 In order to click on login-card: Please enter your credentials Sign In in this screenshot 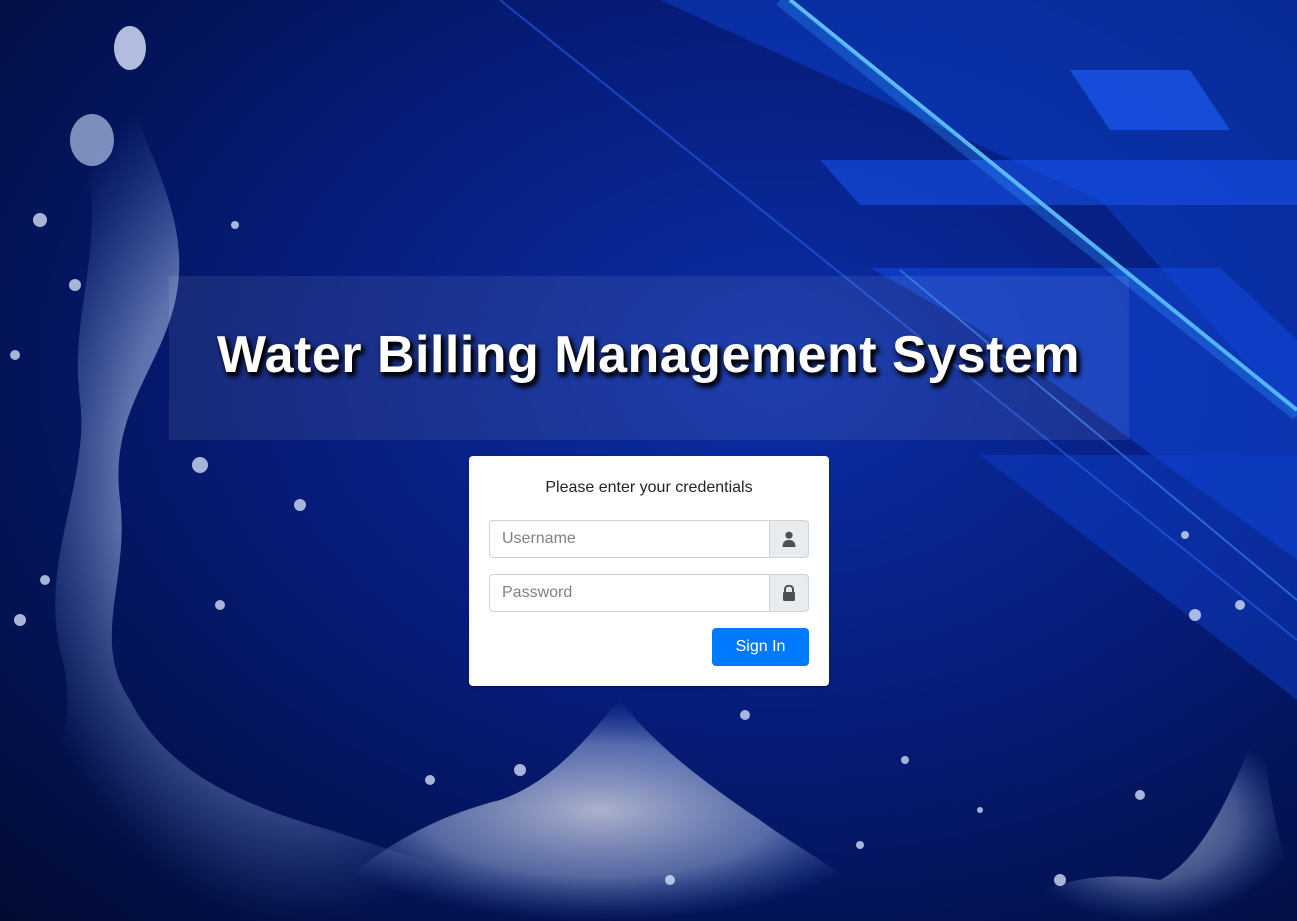, I will do `click(649, 571)`.